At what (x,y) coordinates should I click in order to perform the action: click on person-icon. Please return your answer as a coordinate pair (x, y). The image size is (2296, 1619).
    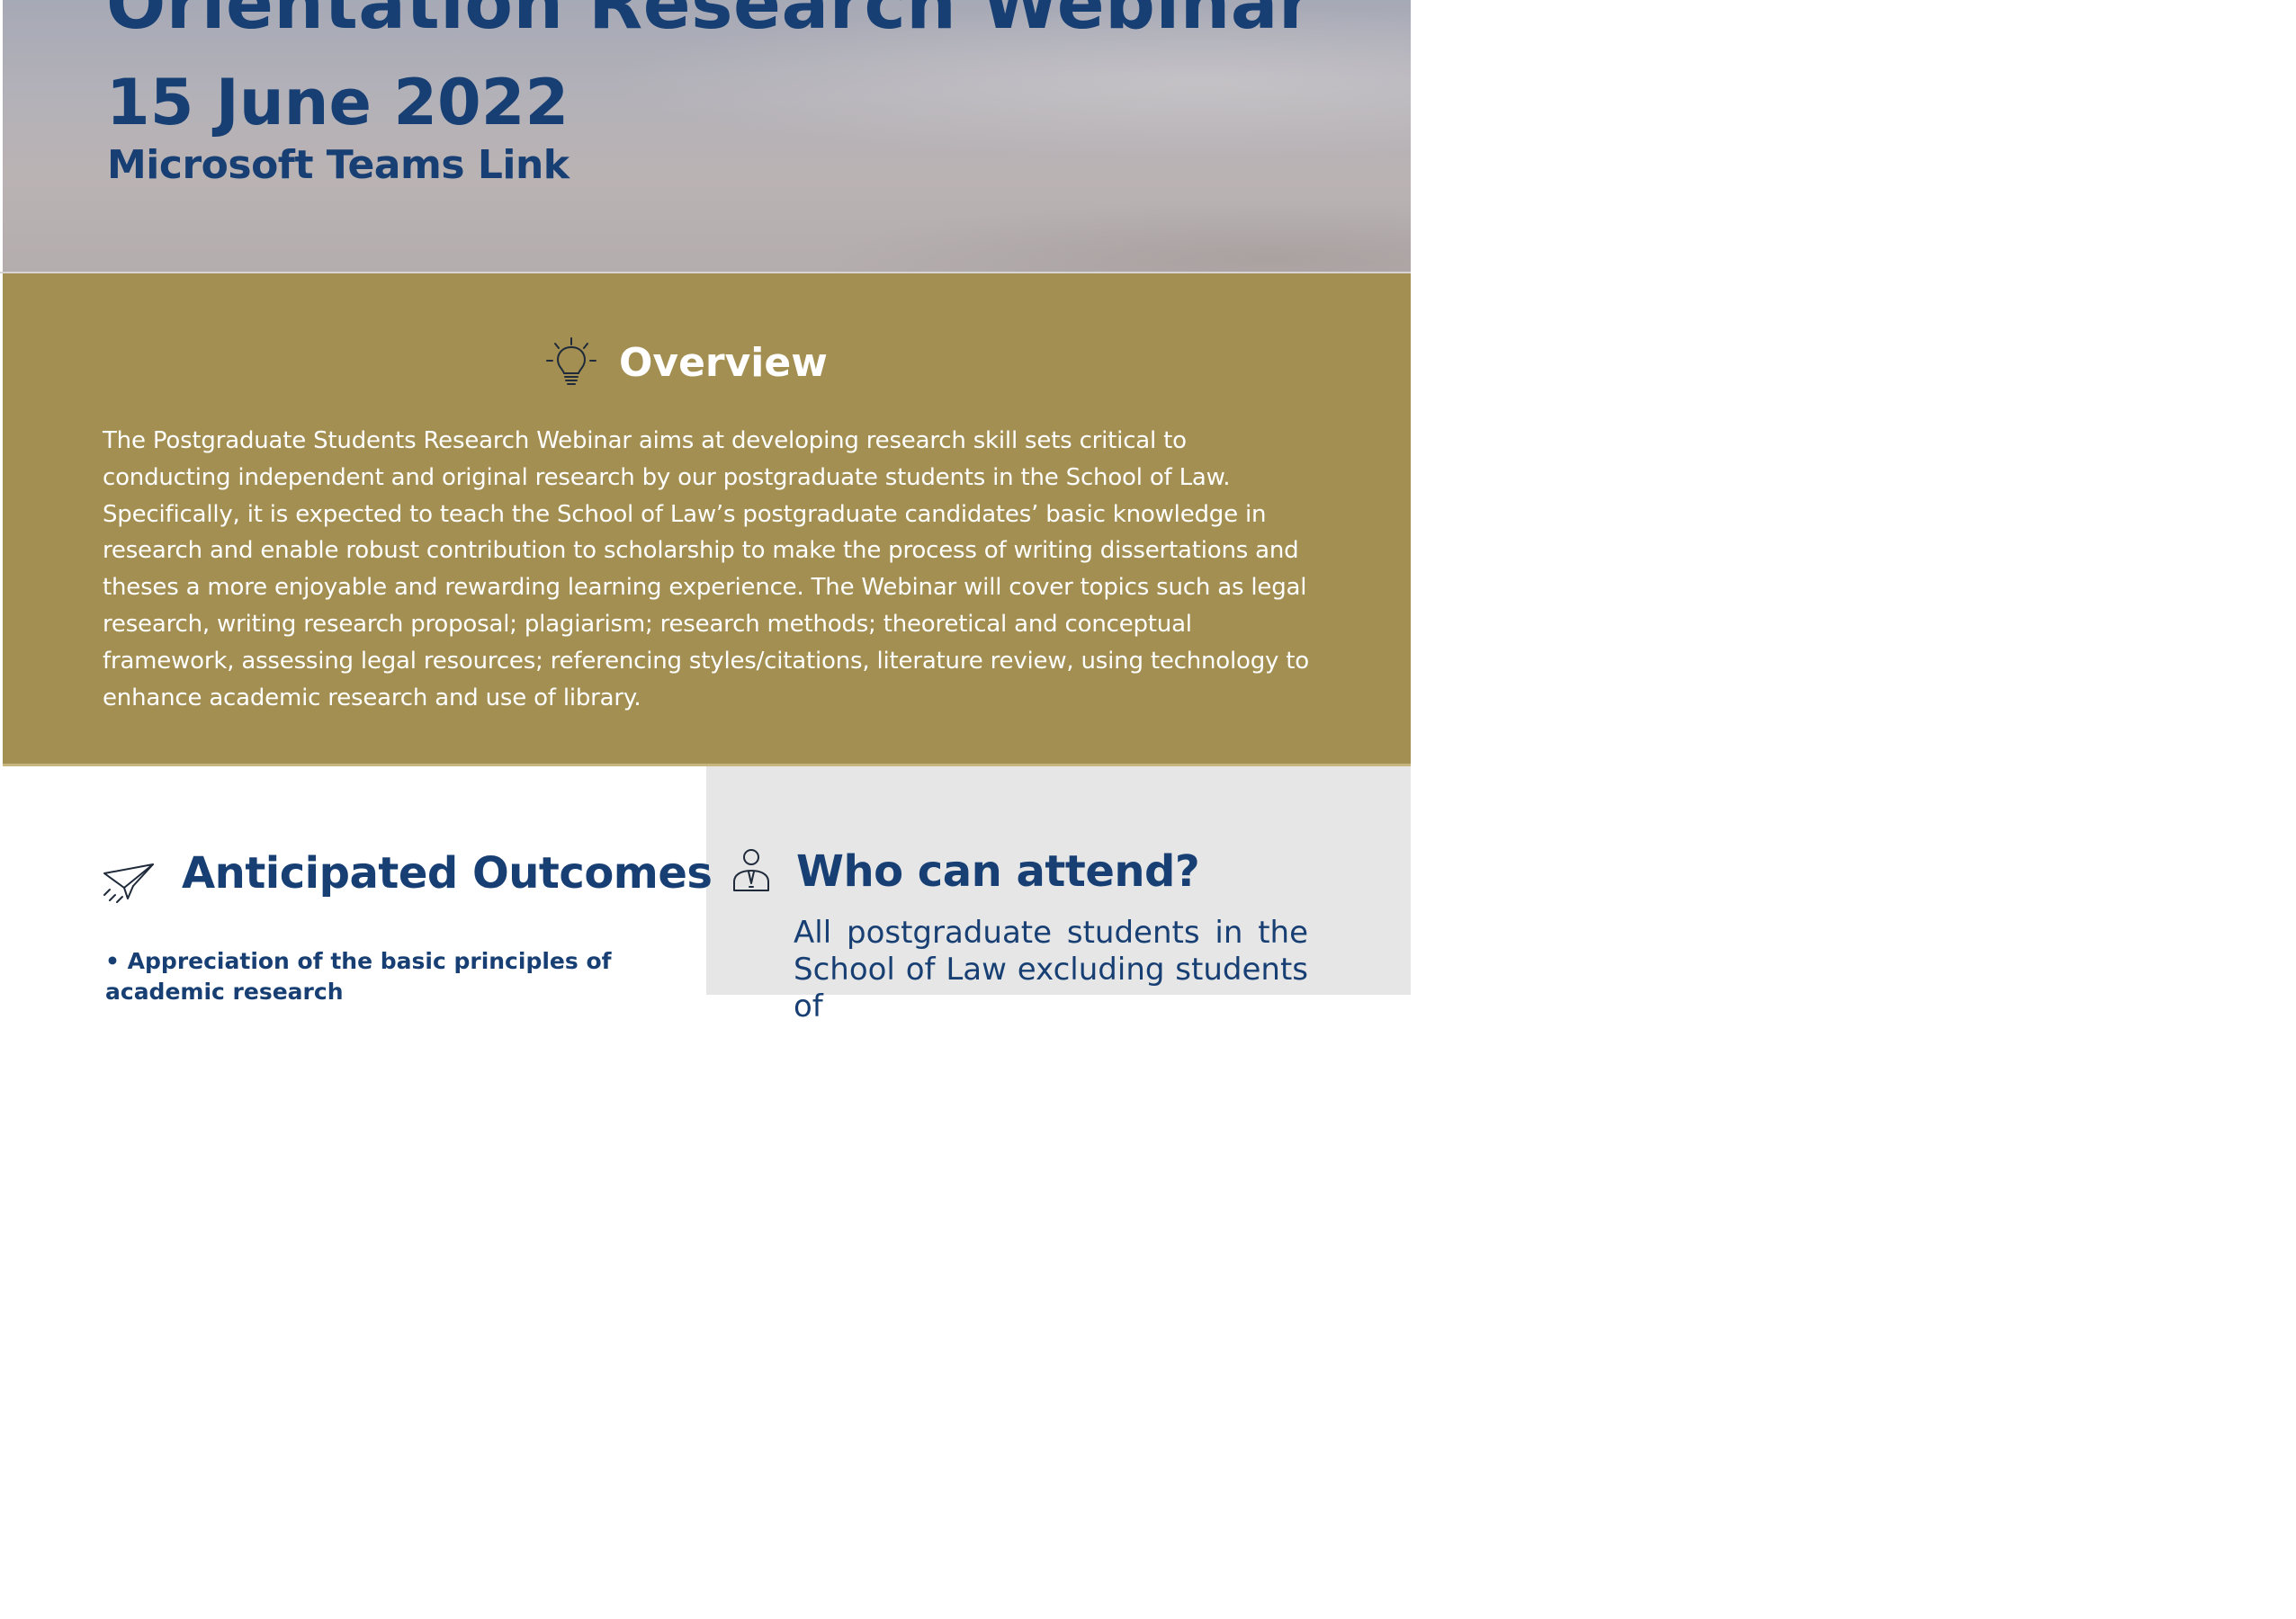
    Looking at the image, I should click on (751, 870).